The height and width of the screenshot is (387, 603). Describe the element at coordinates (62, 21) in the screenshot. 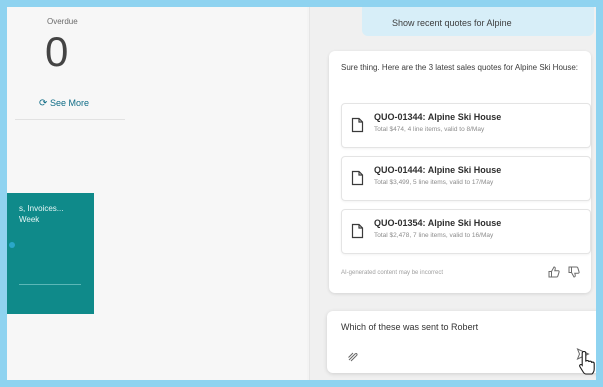

I see `overdue-label: Overdue` at that location.